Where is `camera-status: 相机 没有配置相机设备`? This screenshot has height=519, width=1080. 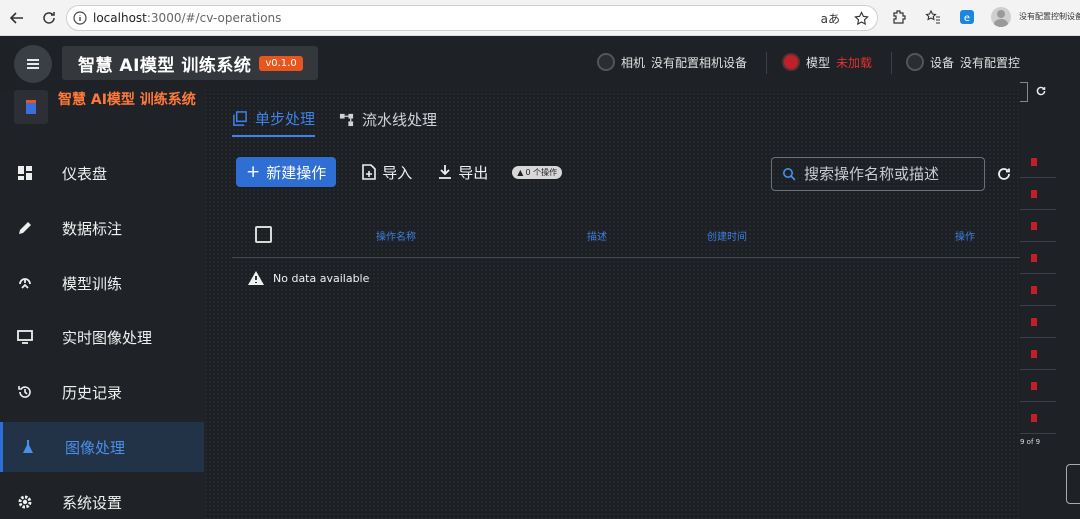
camera-status: 相机 没有配置相机设备 is located at coordinates (672, 62).